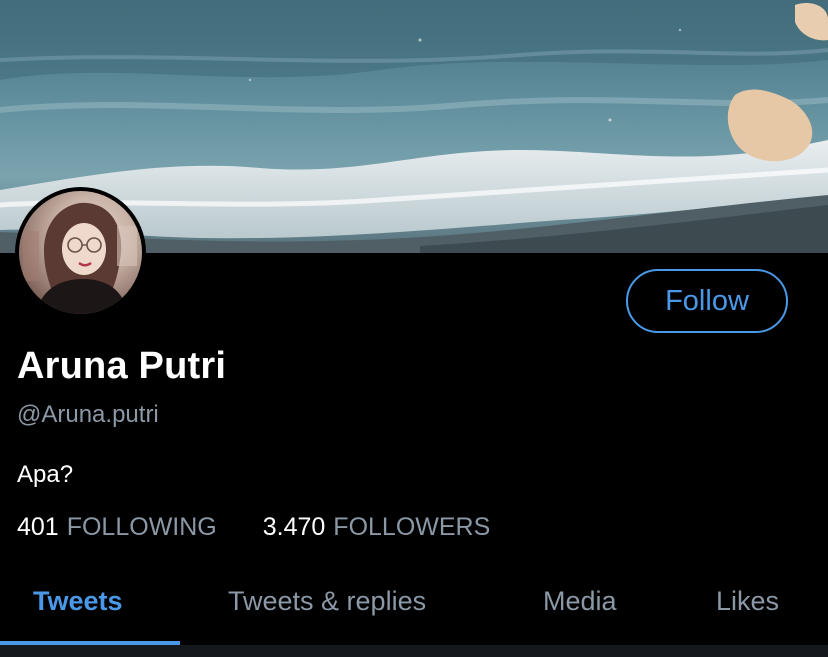 This screenshot has width=828, height=657. Describe the element at coordinates (253, 527) in the screenshot. I see `profile-stats: 401 FOLLOWING 3.470 FOLLOWERS` at that location.